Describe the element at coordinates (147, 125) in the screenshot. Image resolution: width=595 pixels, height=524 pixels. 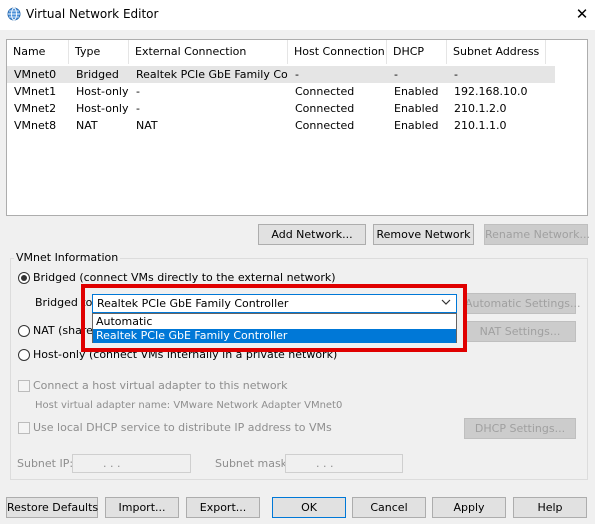
I see `cell-external-connection: NAT` at that location.